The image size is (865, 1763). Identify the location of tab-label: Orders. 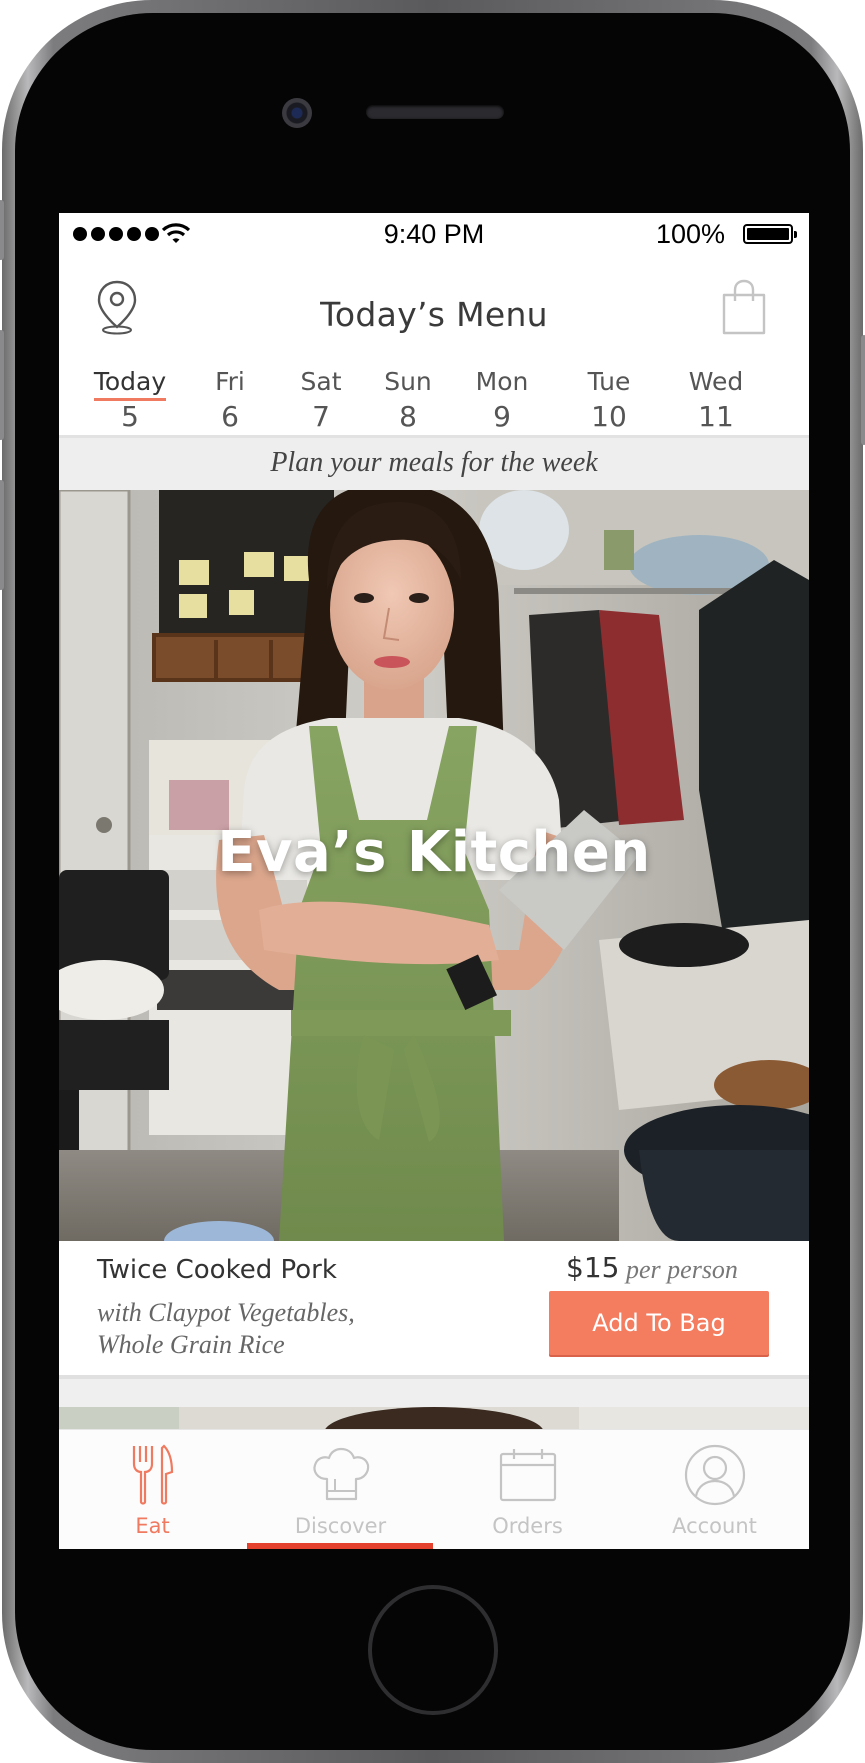
(527, 1526).